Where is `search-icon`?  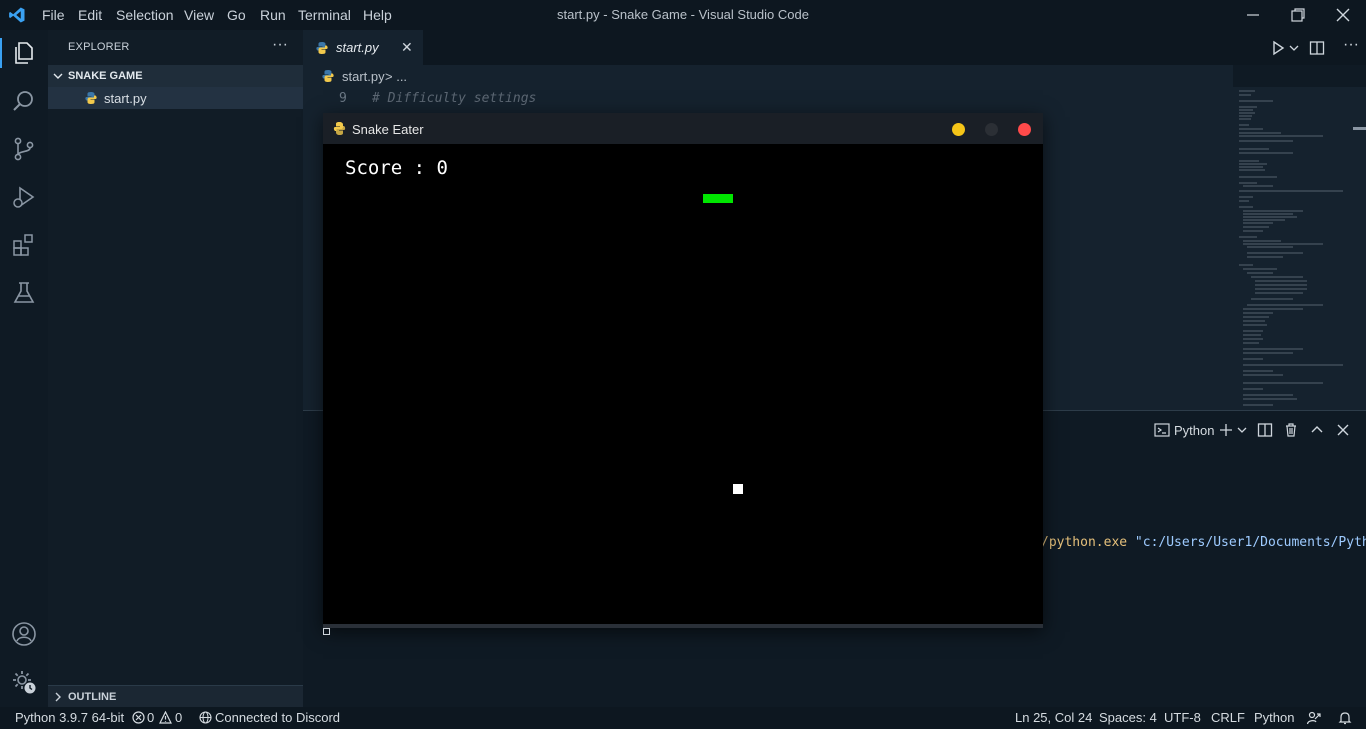 search-icon is located at coordinates (24, 101).